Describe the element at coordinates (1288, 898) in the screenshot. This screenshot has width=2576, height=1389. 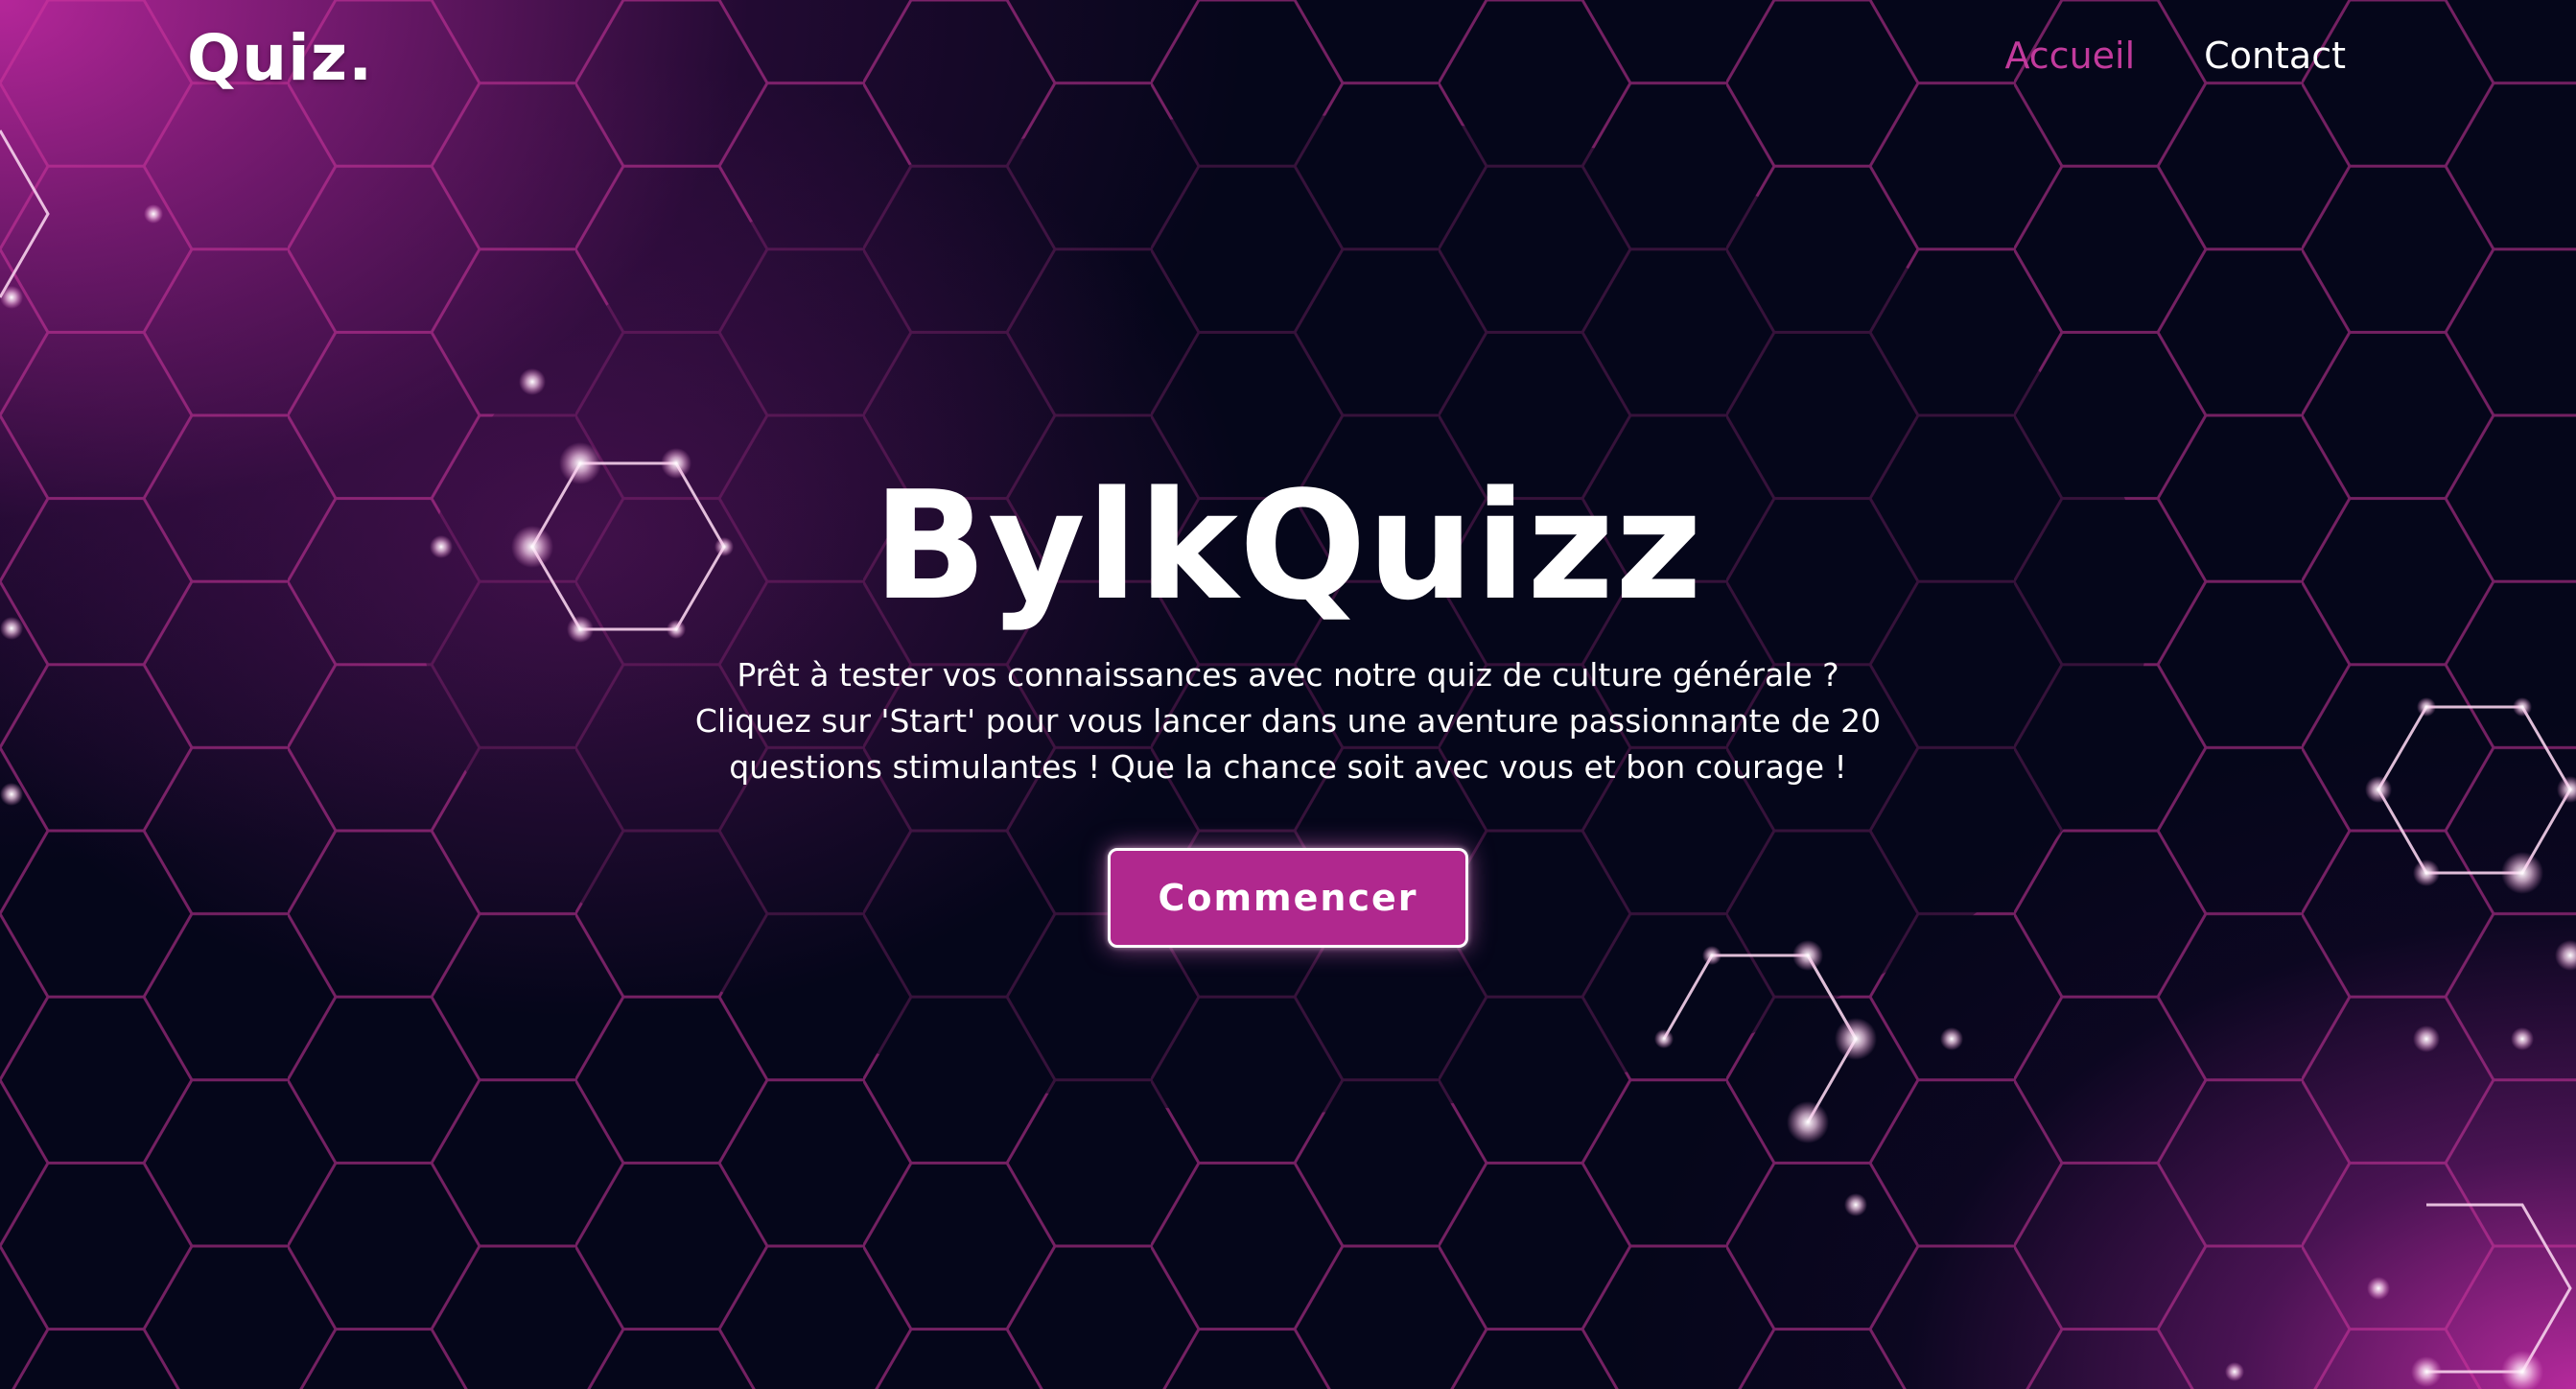
I see `start-button: Commencer` at that location.